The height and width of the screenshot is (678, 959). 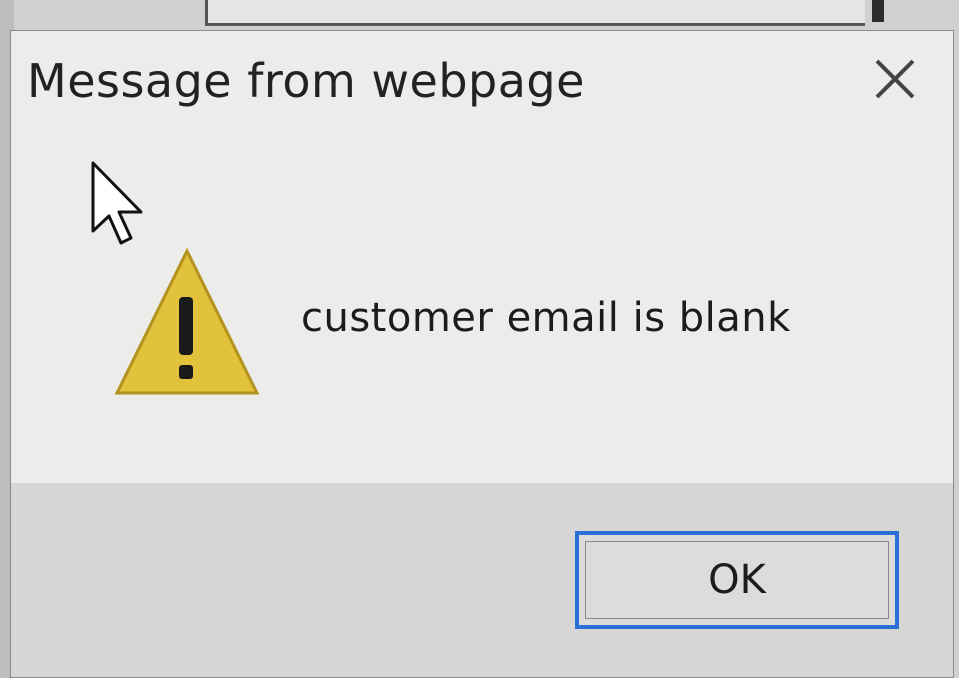 What do you see at coordinates (306, 81) in the screenshot?
I see `dialog-title: Message from webpage` at bounding box center [306, 81].